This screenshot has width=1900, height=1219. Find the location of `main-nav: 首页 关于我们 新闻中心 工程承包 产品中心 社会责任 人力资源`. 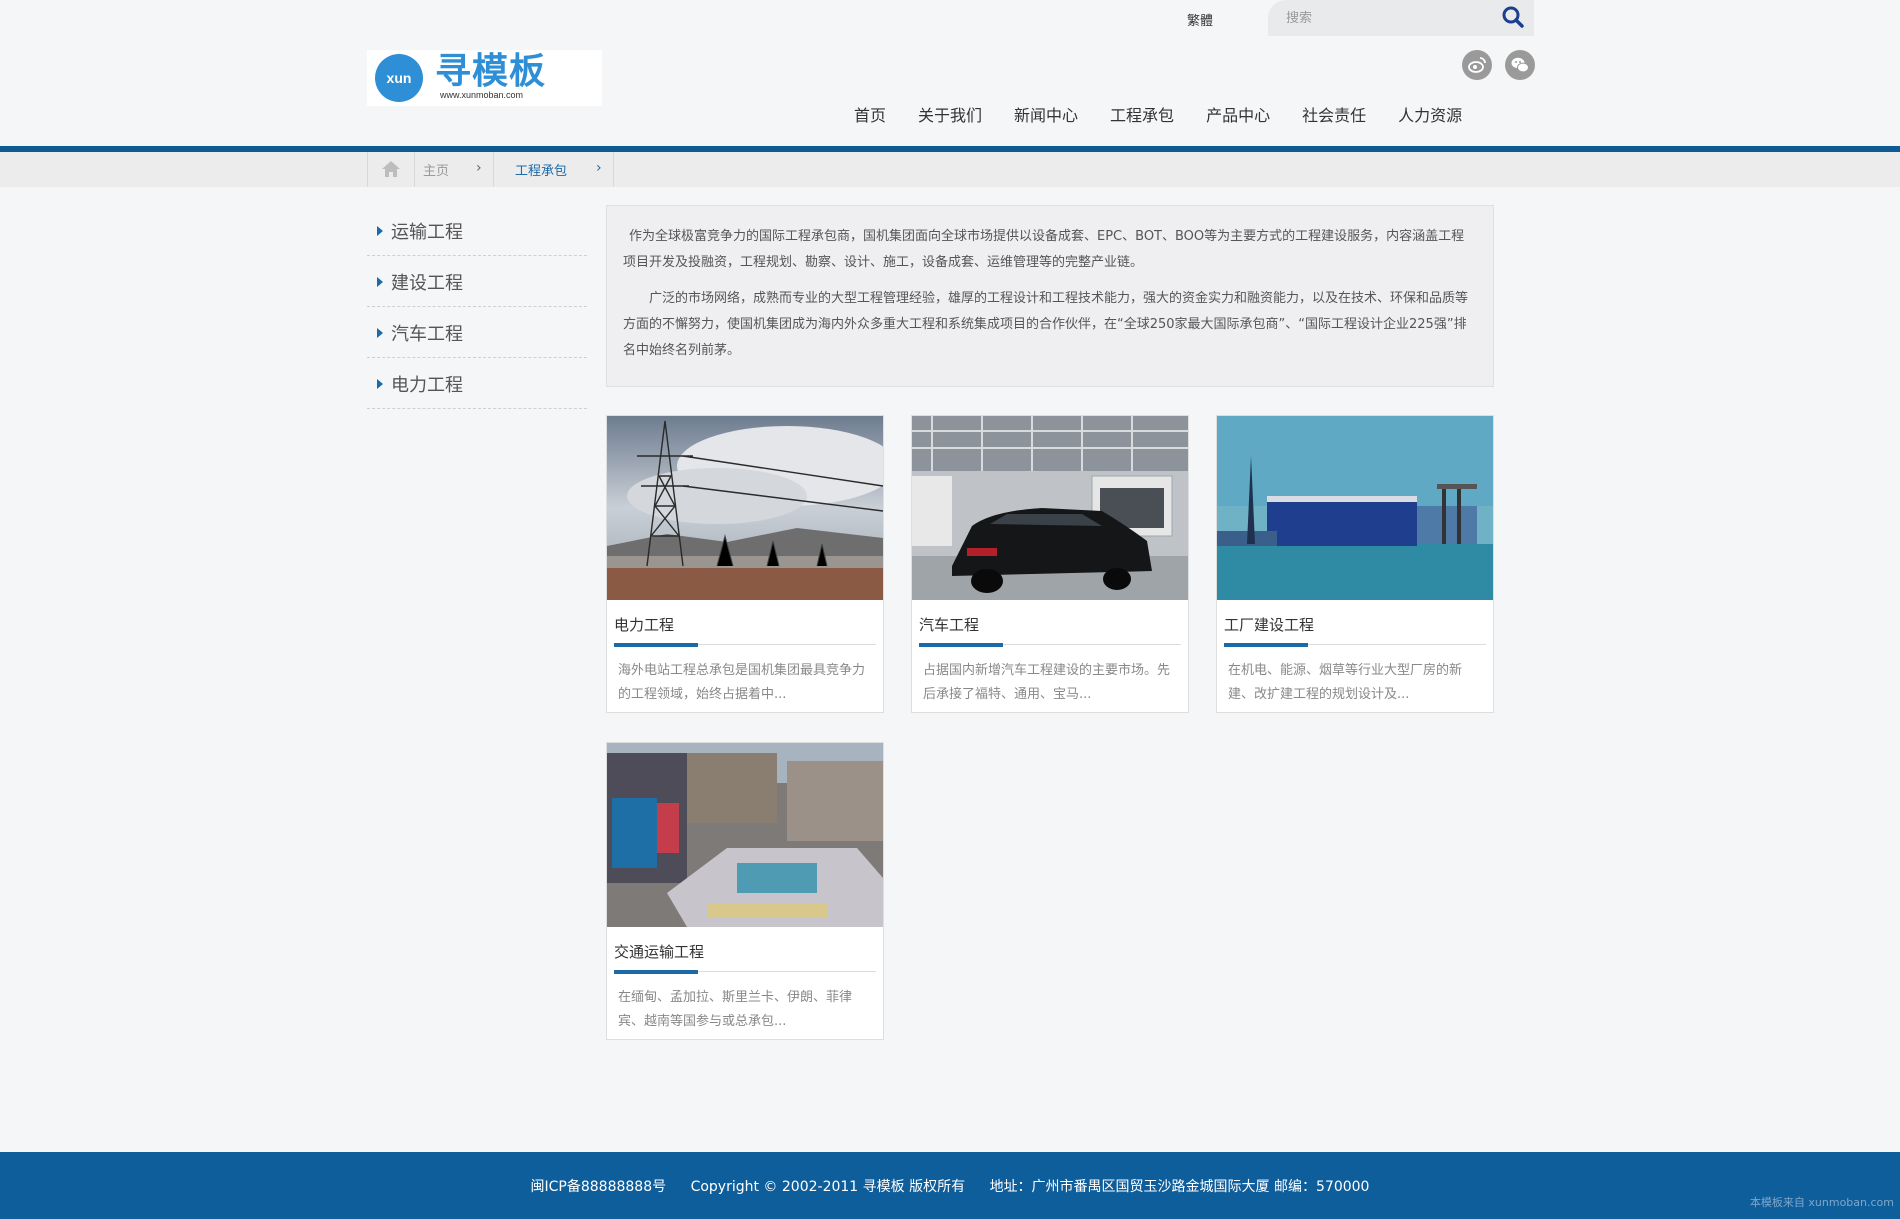

main-nav: 首页 关于我们 新闻中心 工程承包 产品中心 社会责任 人力资源 is located at coordinates (1158, 118).